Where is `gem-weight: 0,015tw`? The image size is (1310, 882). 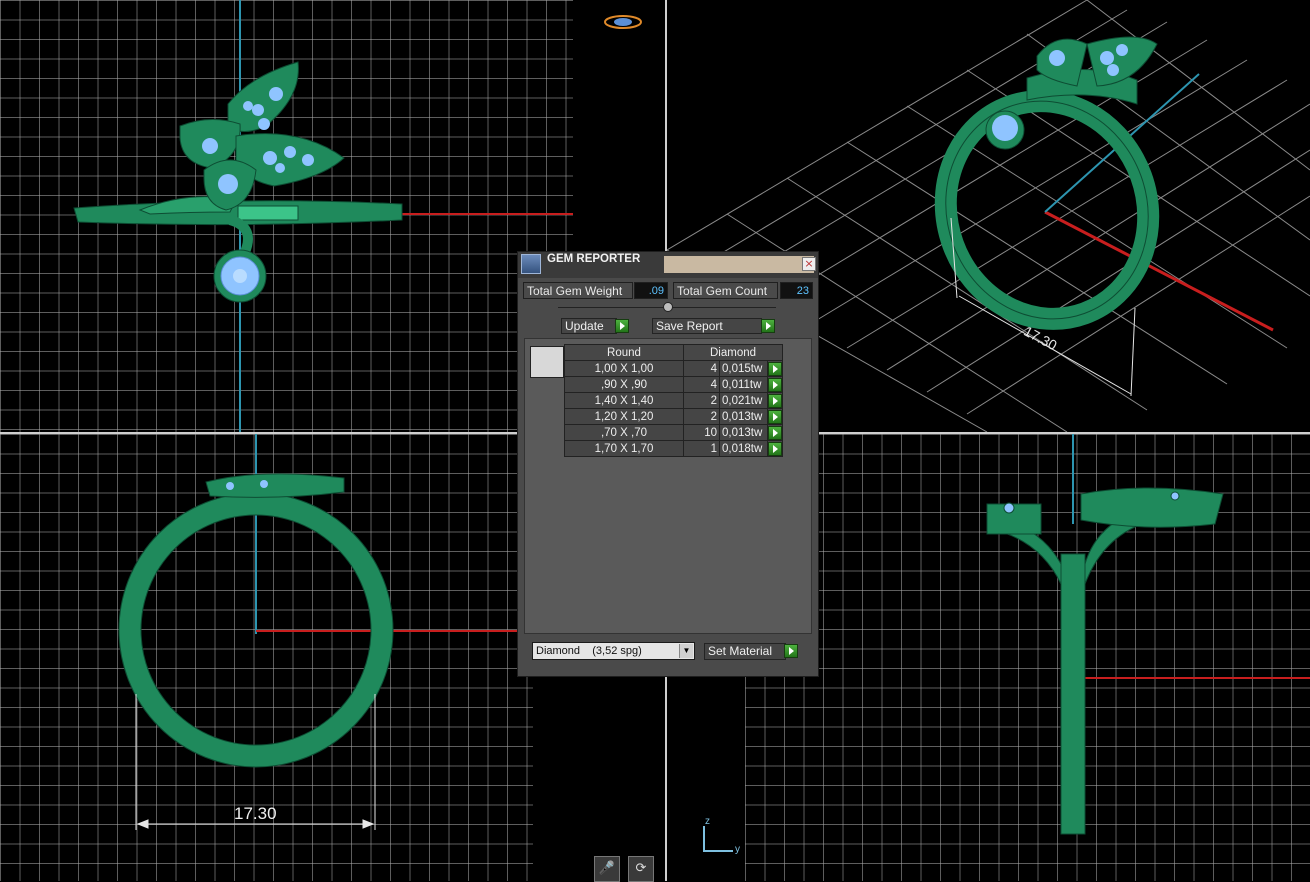
gem-weight: 0,015tw is located at coordinates (743, 368).